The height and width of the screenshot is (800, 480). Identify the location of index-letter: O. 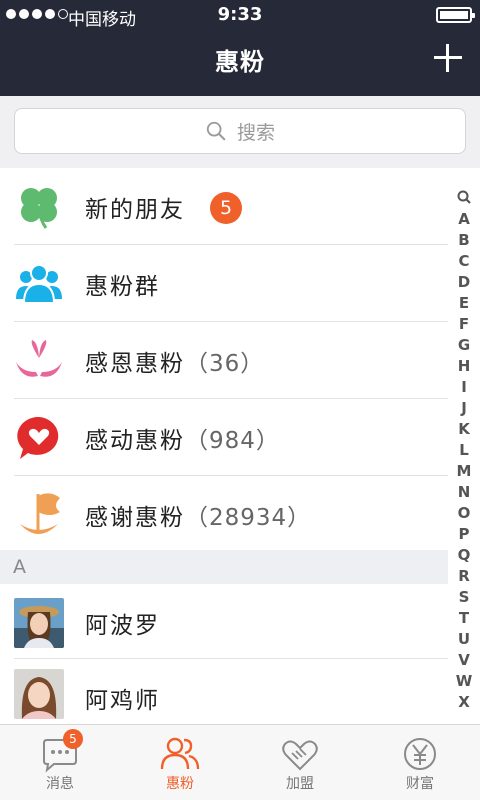
(464, 513).